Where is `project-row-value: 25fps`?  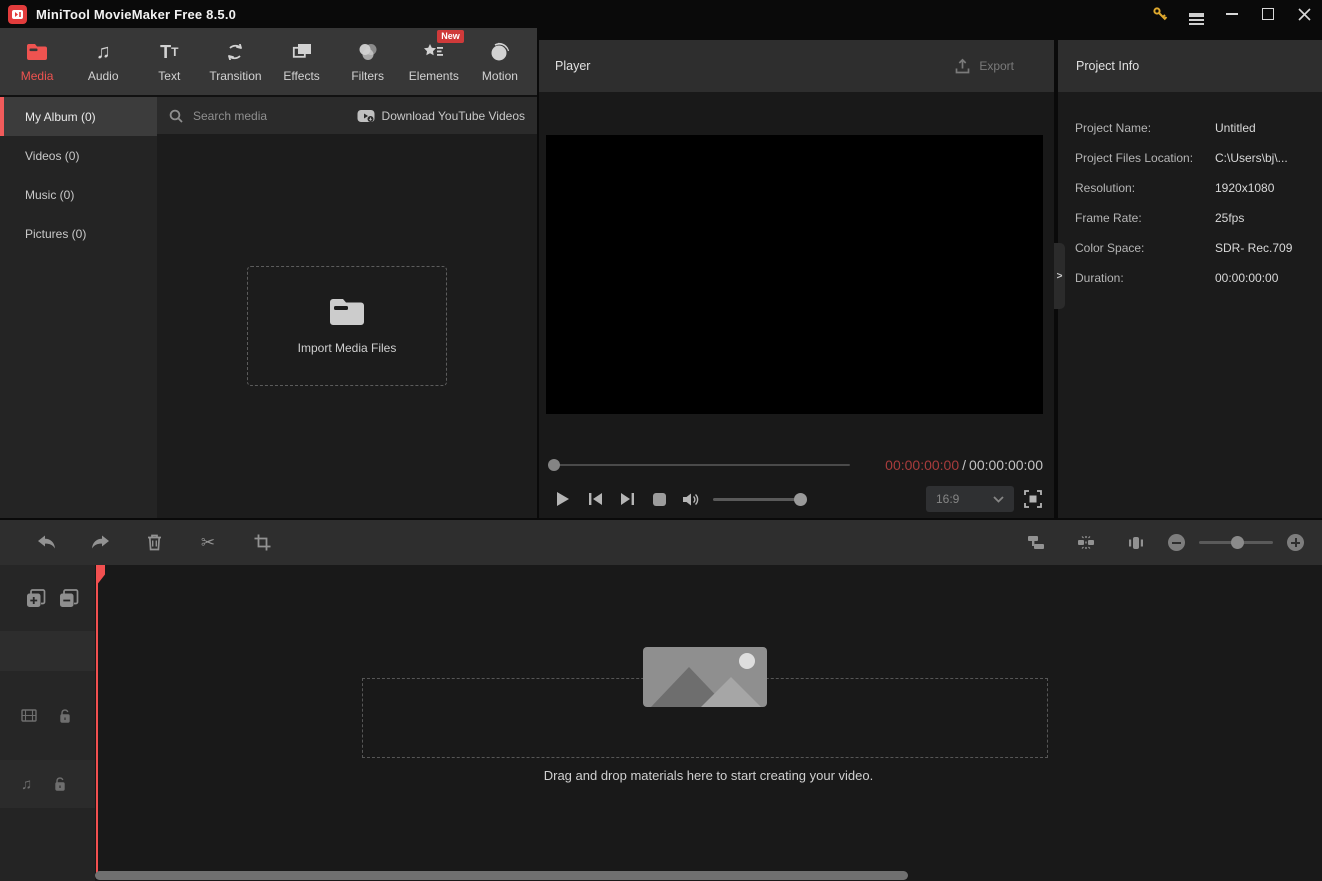
project-row-value: 25fps is located at coordinates (1230, 218).